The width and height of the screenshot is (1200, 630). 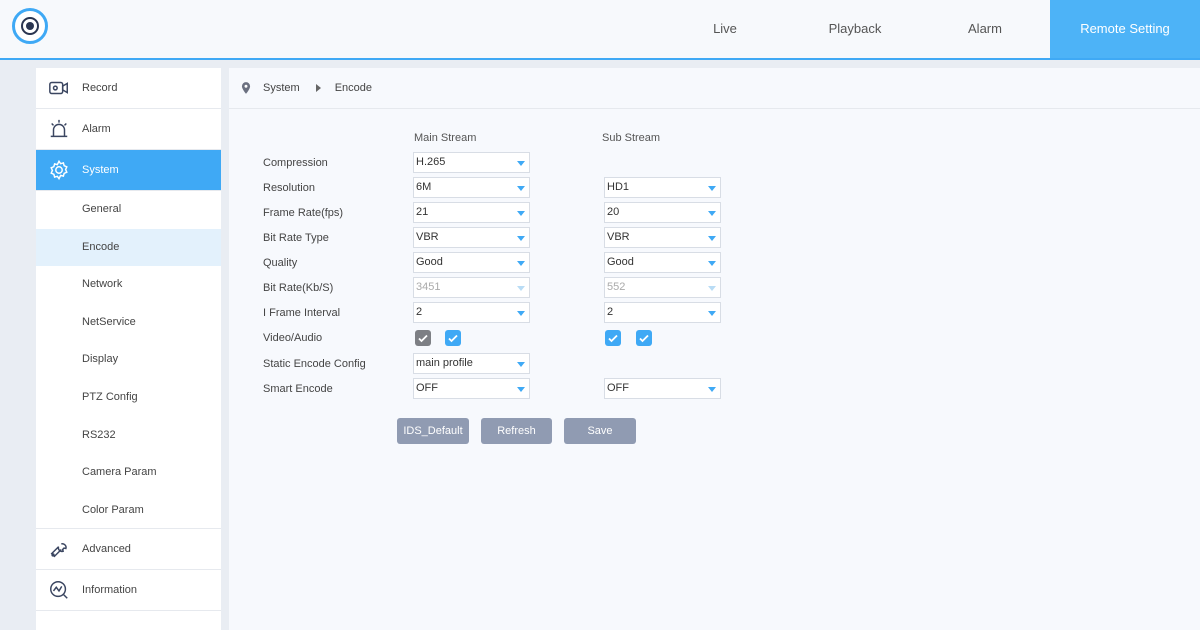 What do you see at coordinates (96, 129) in the screenshot?
I see `sidebar-item-label: Alarm` at bounding box center [96, 129].